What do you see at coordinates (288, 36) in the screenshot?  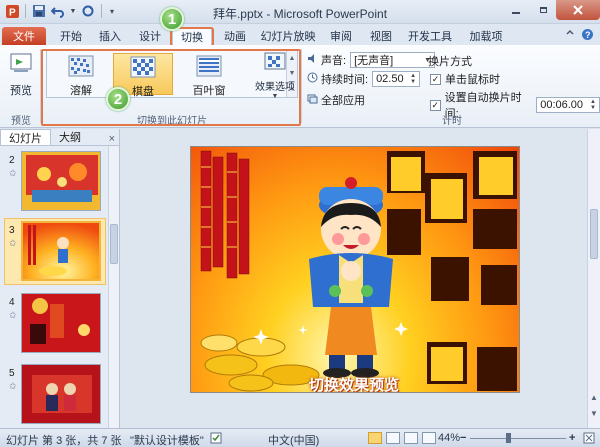 I see `tab-slideshow: 幻灯片放映` at bounding box center [288, 36].